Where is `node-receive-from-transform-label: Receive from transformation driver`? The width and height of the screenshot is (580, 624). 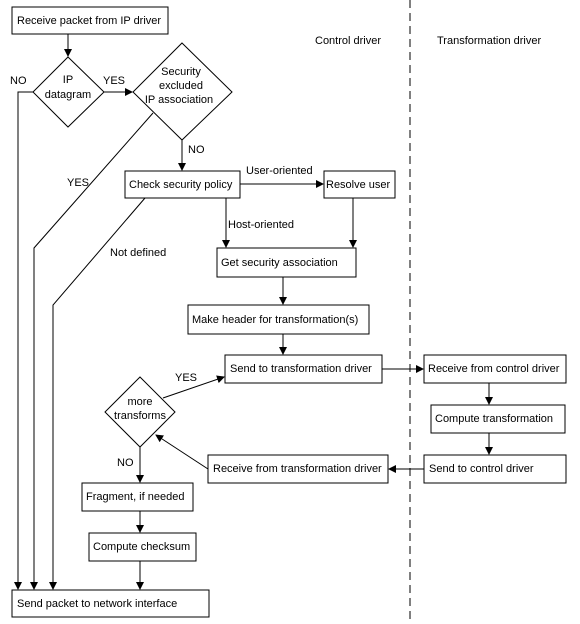
node-receive-from-transform-label: Receive from transformation driver is located at coordinates (297, 469).